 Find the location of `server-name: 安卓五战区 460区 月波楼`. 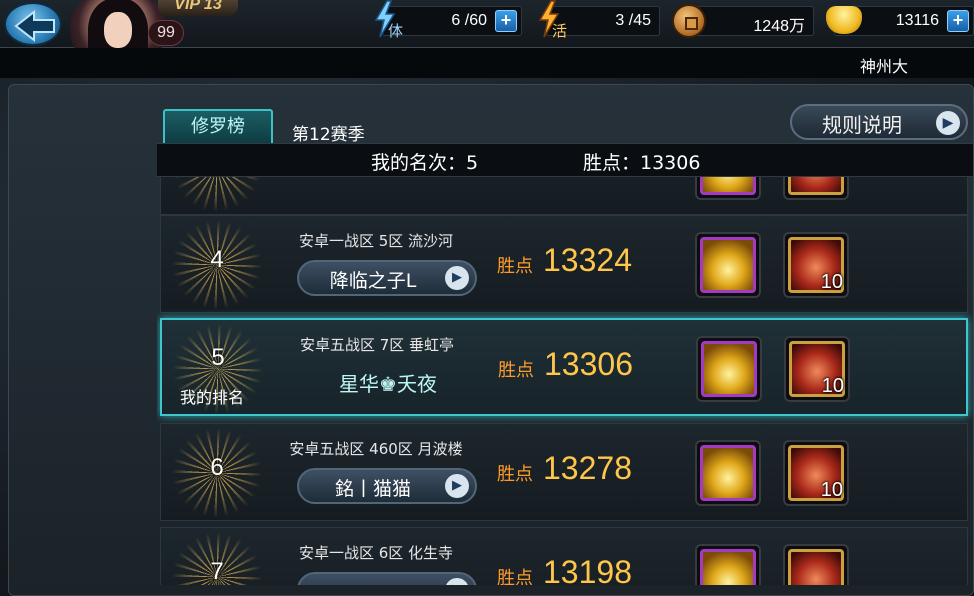

server-name: 安卓五战区 460区 月波楼 is located at coordinates (376, 449).